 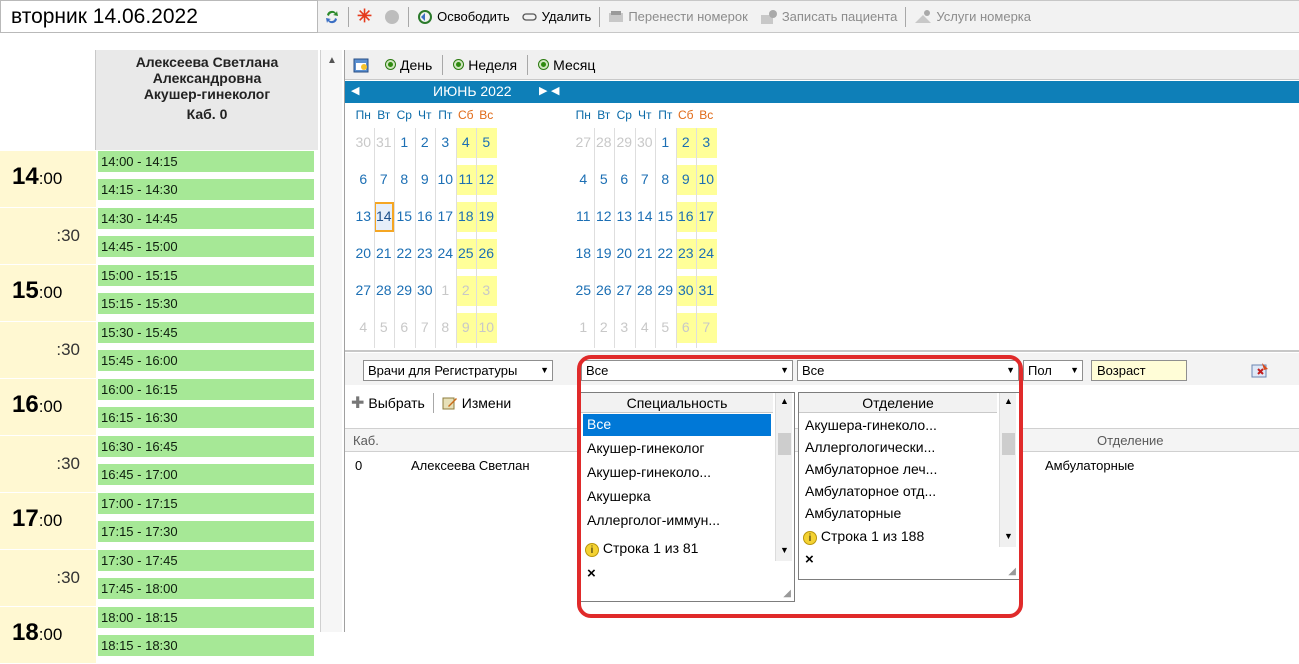 What do you see at coordinates (206, 247) in the screenshot?
I see `time-slot: 14:45 - 15:00` at bounding box center [206, 247].